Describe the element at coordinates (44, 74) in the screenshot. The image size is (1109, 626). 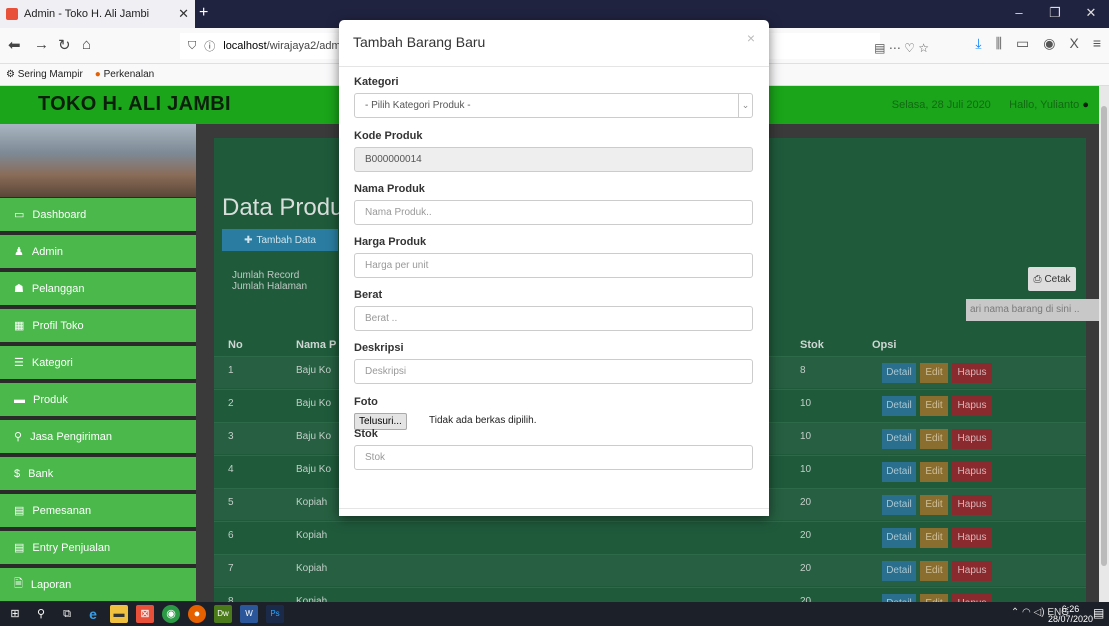
I see `bookmark-sering-mampir: ⚙ Sering Mampir` at that location.